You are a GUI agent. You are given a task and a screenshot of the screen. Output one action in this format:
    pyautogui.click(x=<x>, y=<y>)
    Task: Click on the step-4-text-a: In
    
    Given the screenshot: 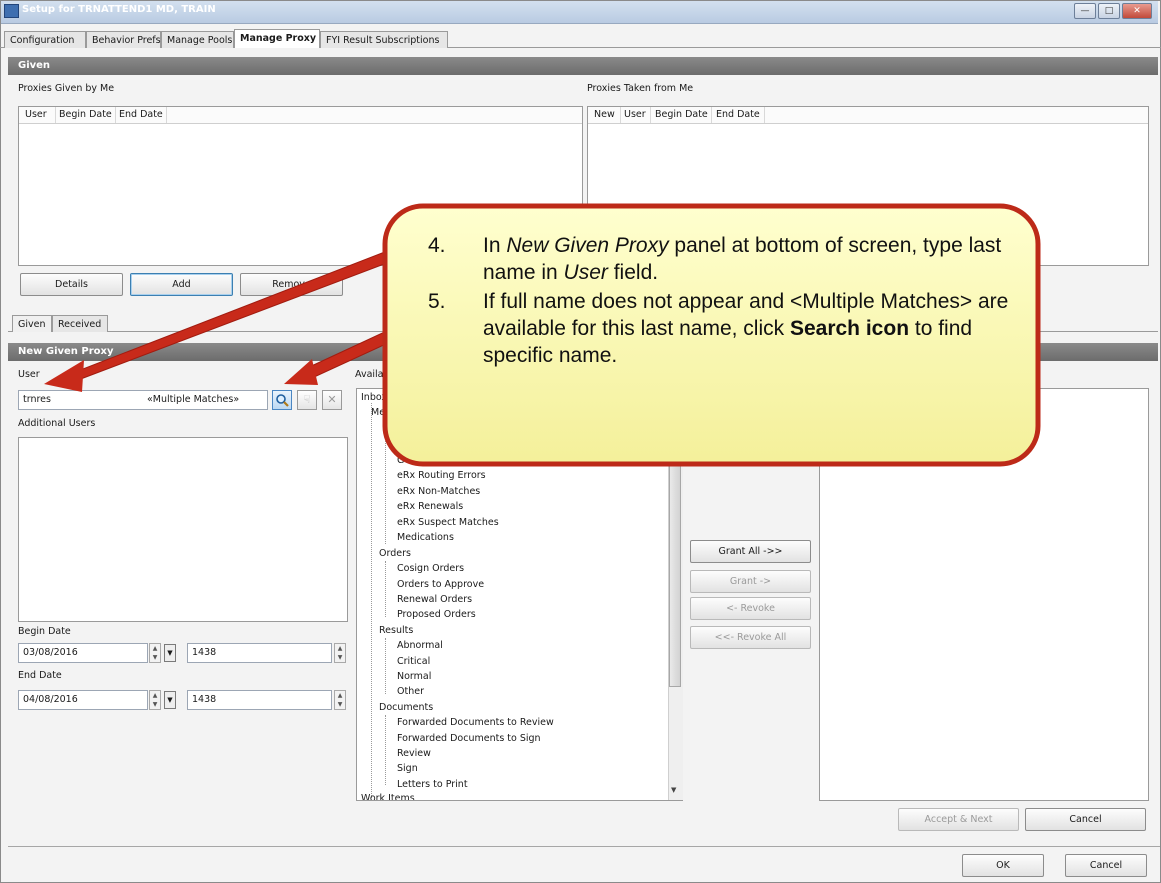 What is the action you would take?
    pyautogui.click(x=495, y=245)
    